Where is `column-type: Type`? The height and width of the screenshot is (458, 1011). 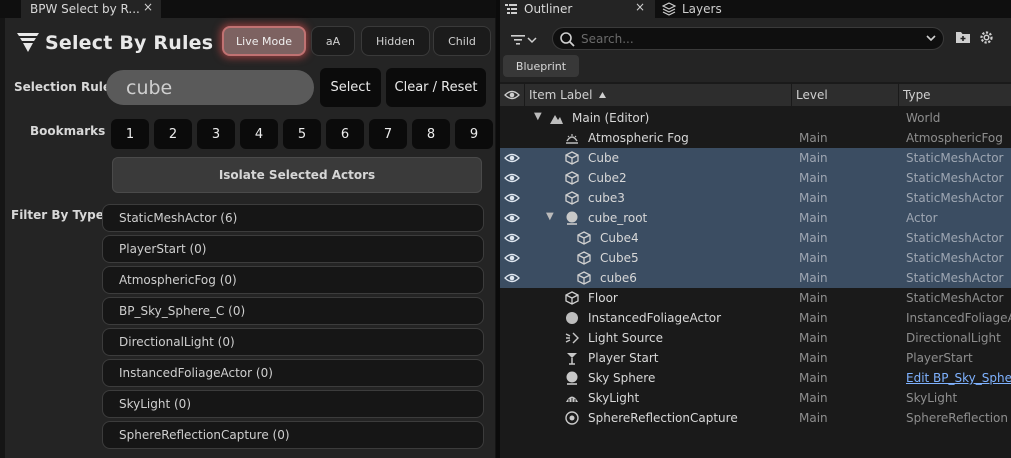 column-type: Type is located at coordinates (917, 95).